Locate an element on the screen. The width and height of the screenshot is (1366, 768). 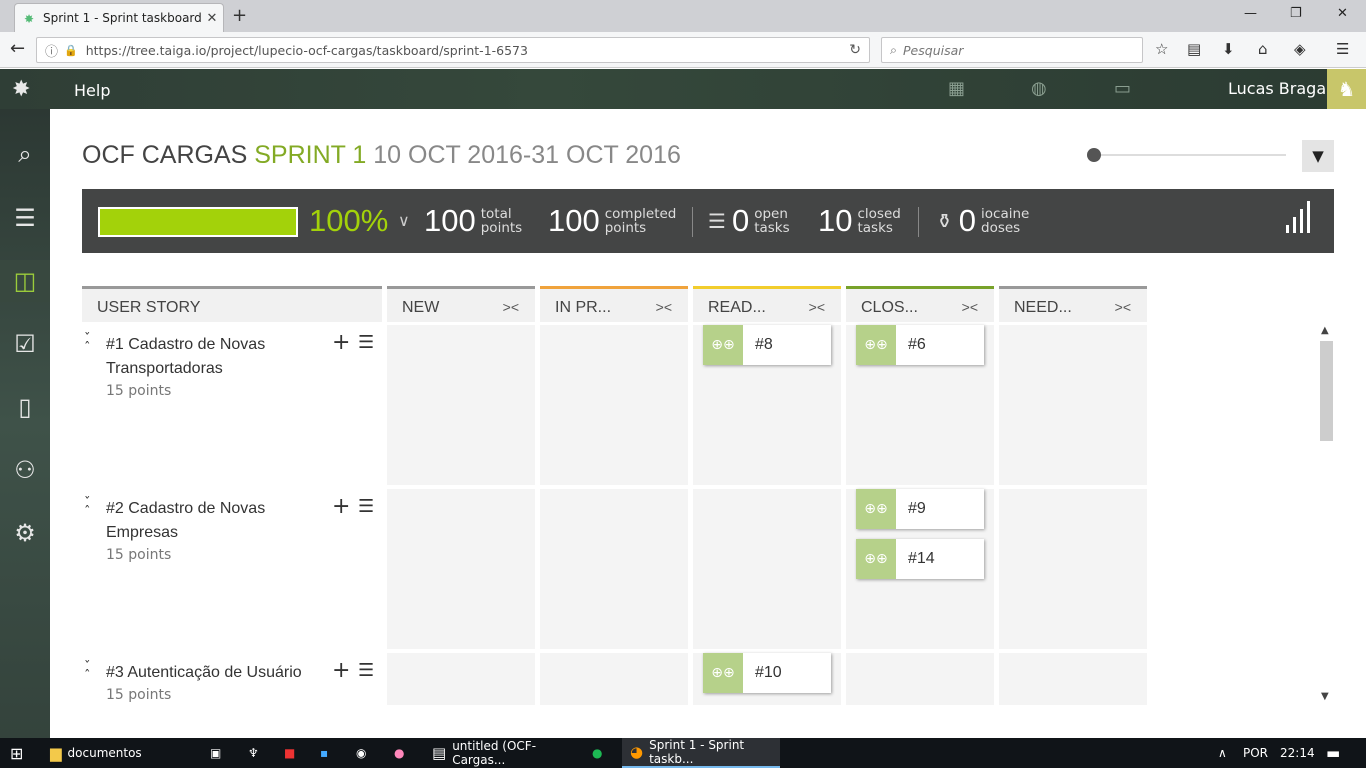
reading-list-icon: ▤ is located at coordinates (1194, 49).